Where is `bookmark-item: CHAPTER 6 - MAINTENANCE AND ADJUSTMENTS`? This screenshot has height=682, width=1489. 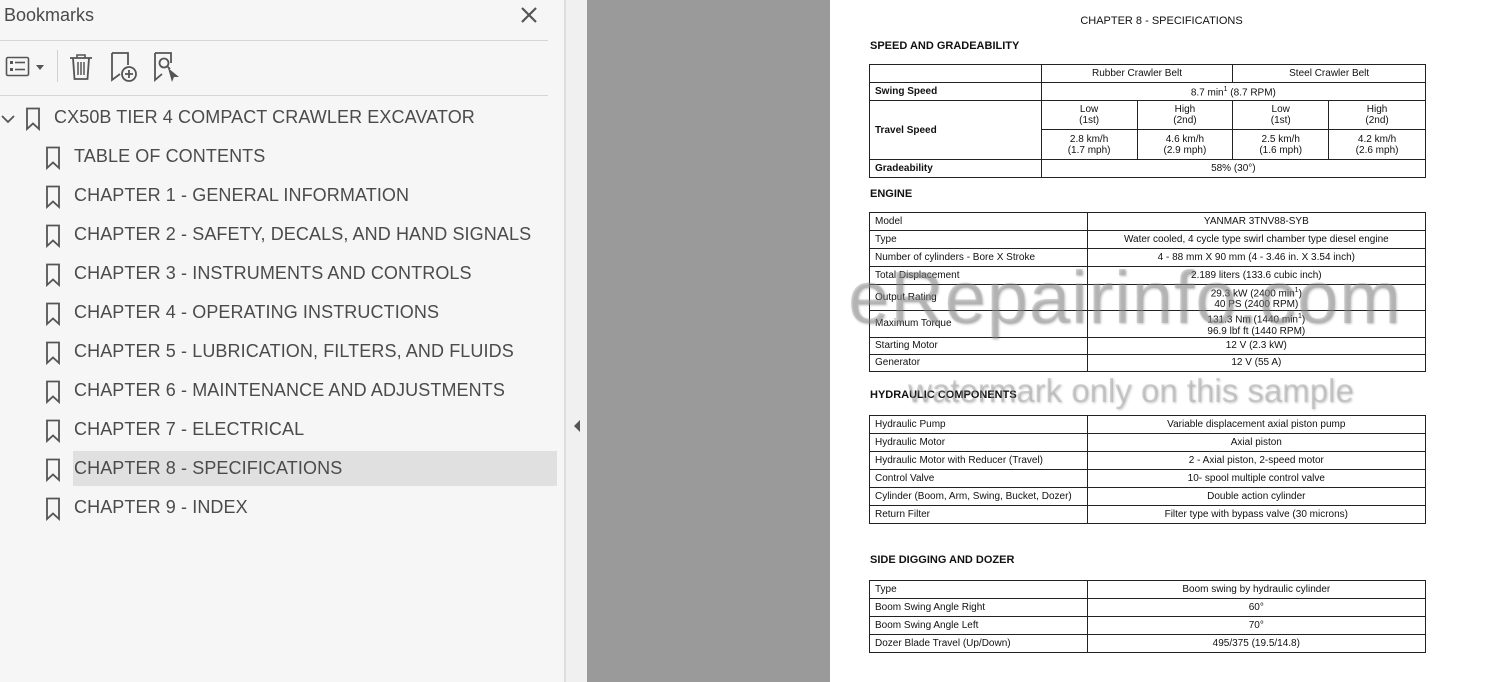
bookmark-item: CHAPTER 6 - MAINTENANCE AND ADJUSTMENTS is located at coordinates (300, 392).